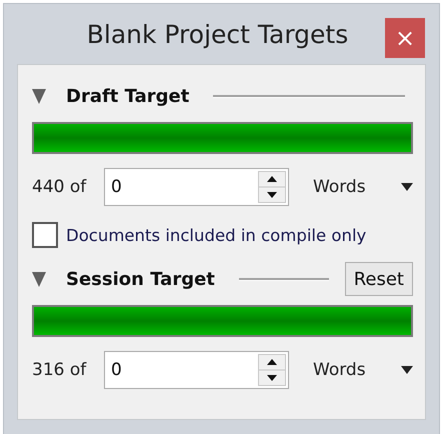 The image size is (446, 434). What do you see at coordinates (45, 235) in the screenshot?
I see `checkbox` at bounding box center [45, 235].